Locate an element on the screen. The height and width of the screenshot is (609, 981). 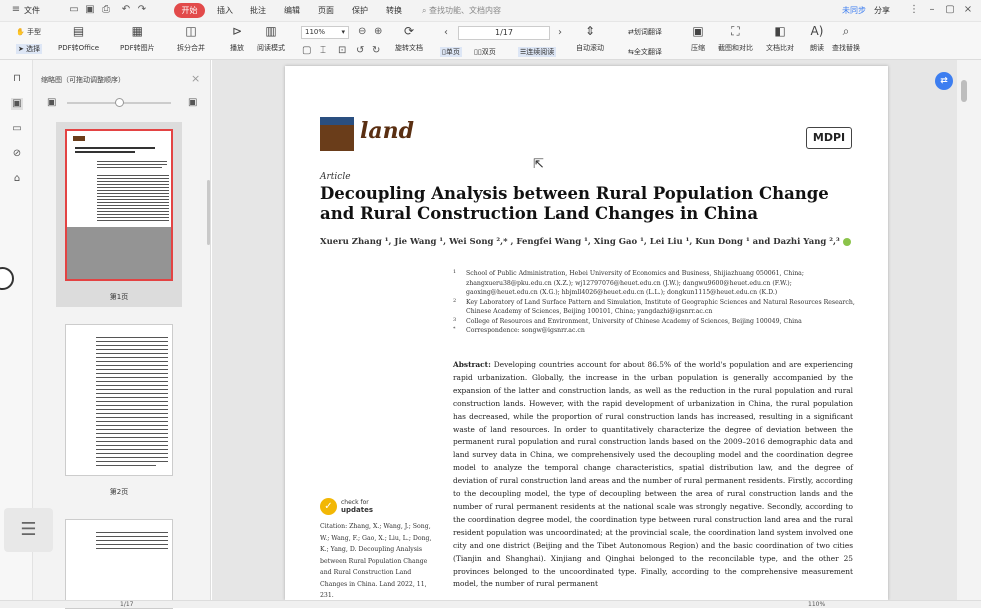
land-journal-logo is located at coordinates (337, 134).